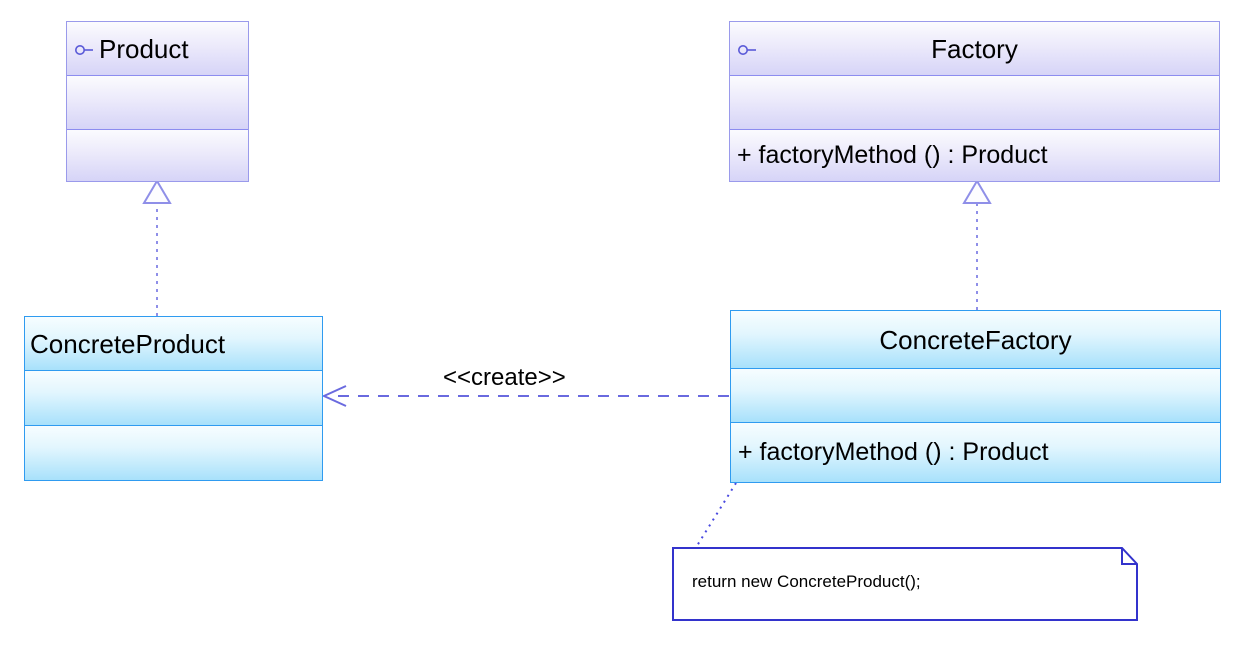  I want to click on note-anchor-line, so click(715, 516).